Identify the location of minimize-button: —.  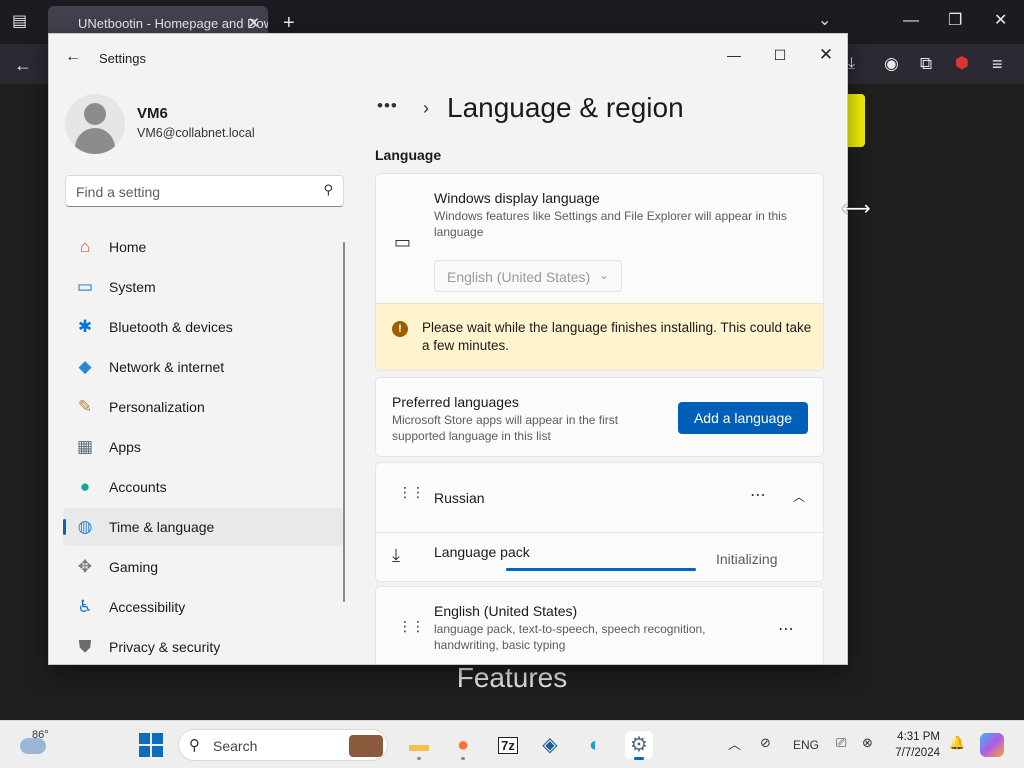
(734, 55).